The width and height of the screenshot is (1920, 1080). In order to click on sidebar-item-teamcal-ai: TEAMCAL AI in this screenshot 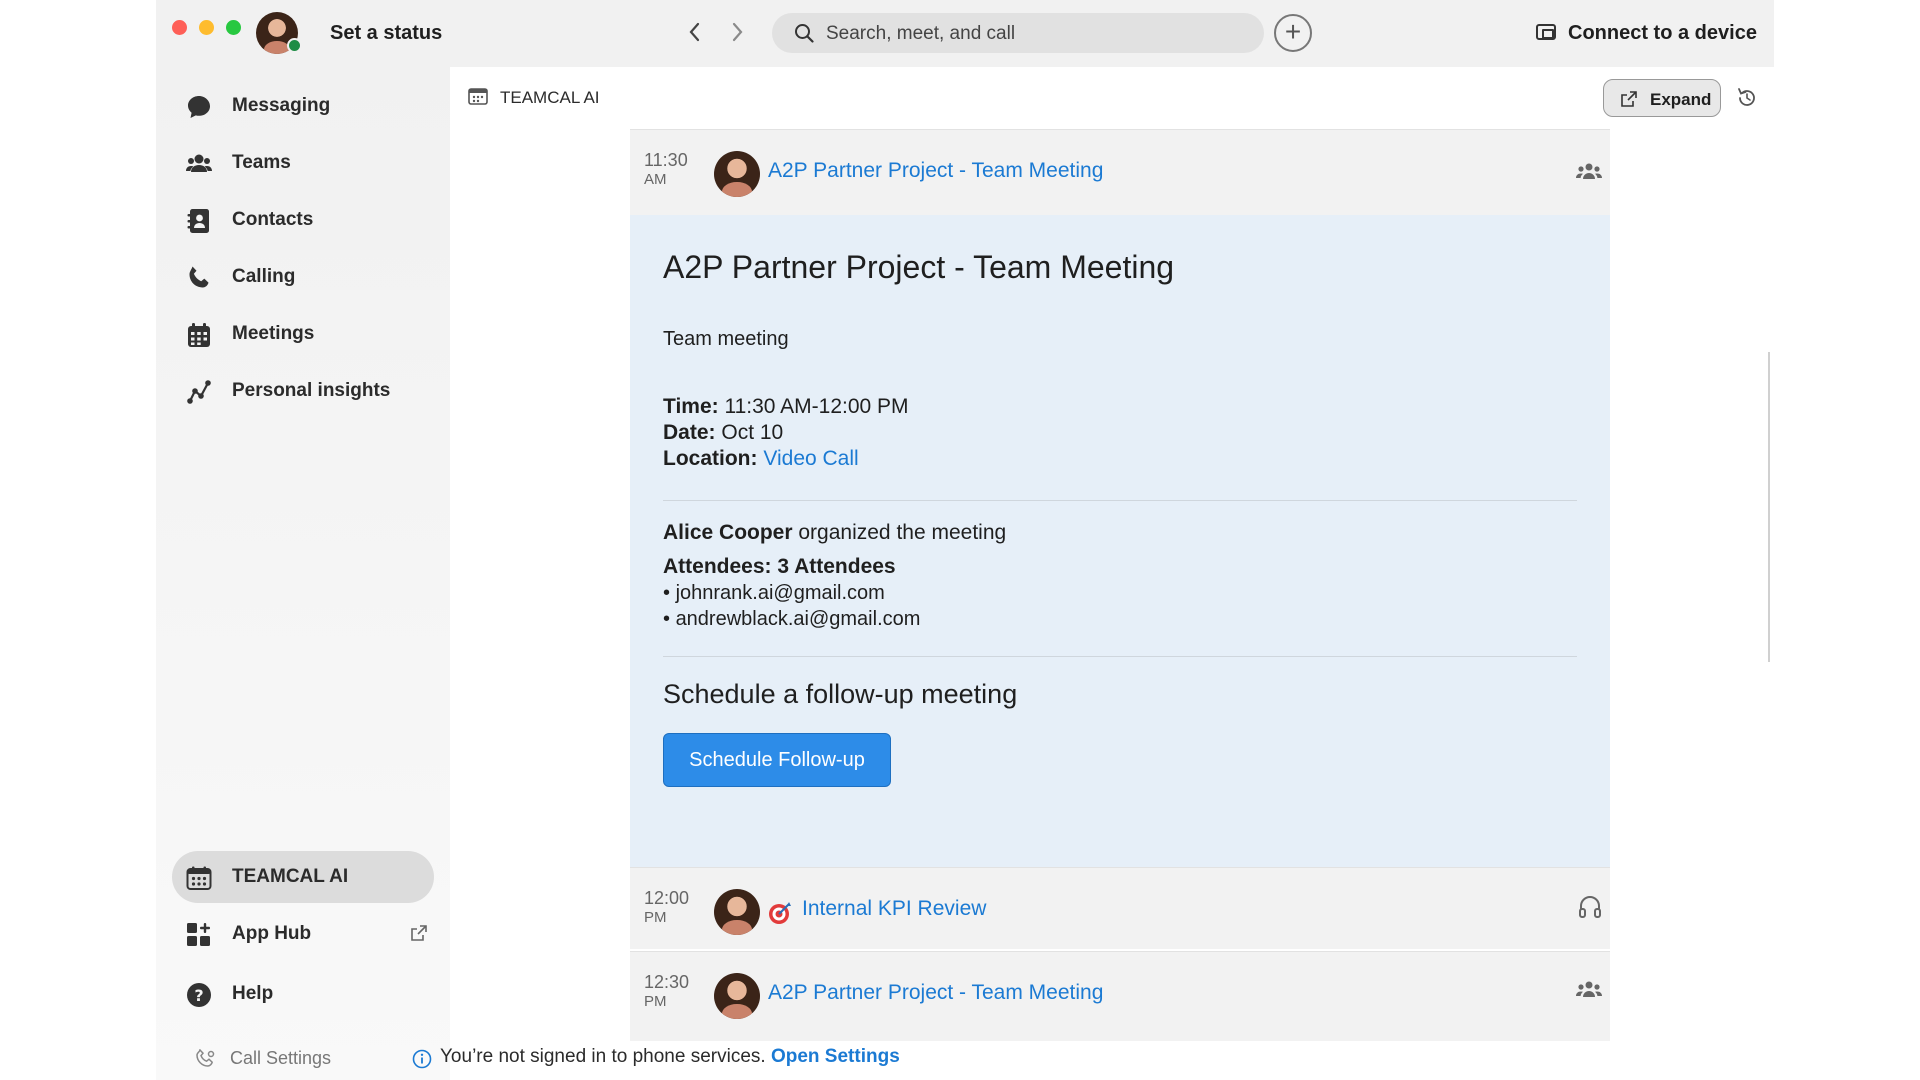, I will do `click(303, 877)`.